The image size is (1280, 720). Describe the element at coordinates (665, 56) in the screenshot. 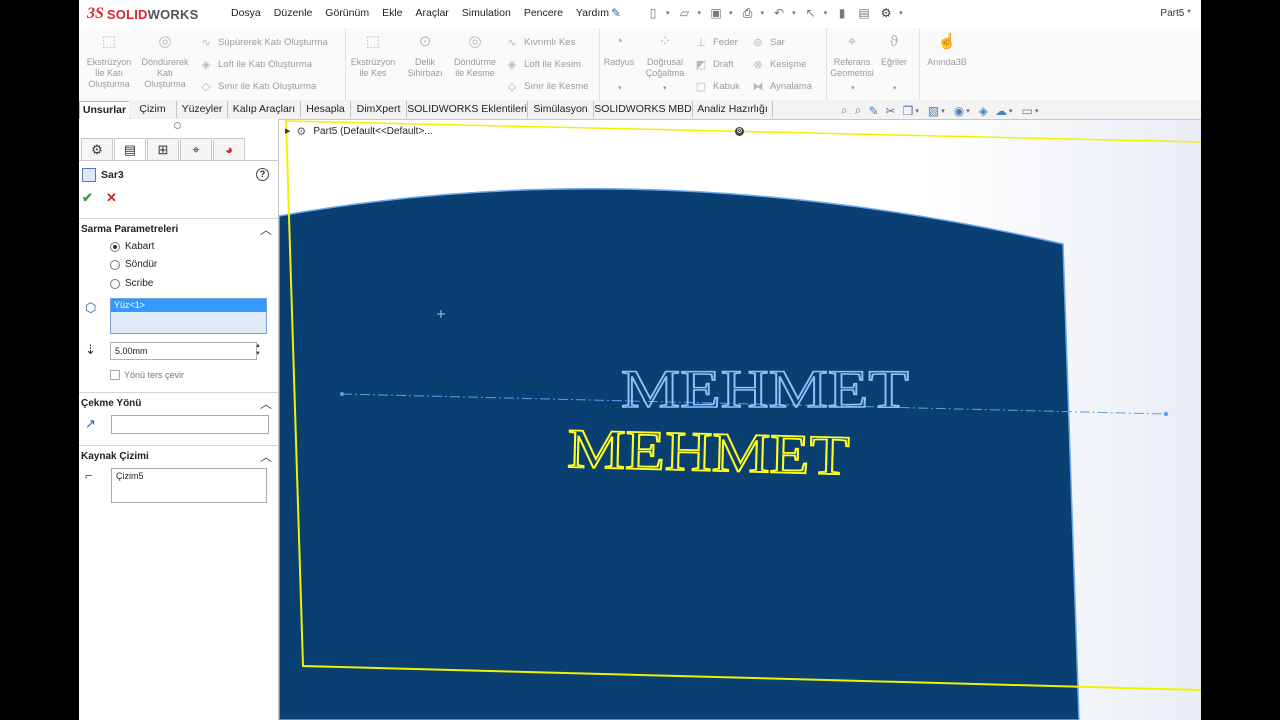

I see `linear-pattern-button: ⁘ Doğrusal Çoğaltma` at that location.